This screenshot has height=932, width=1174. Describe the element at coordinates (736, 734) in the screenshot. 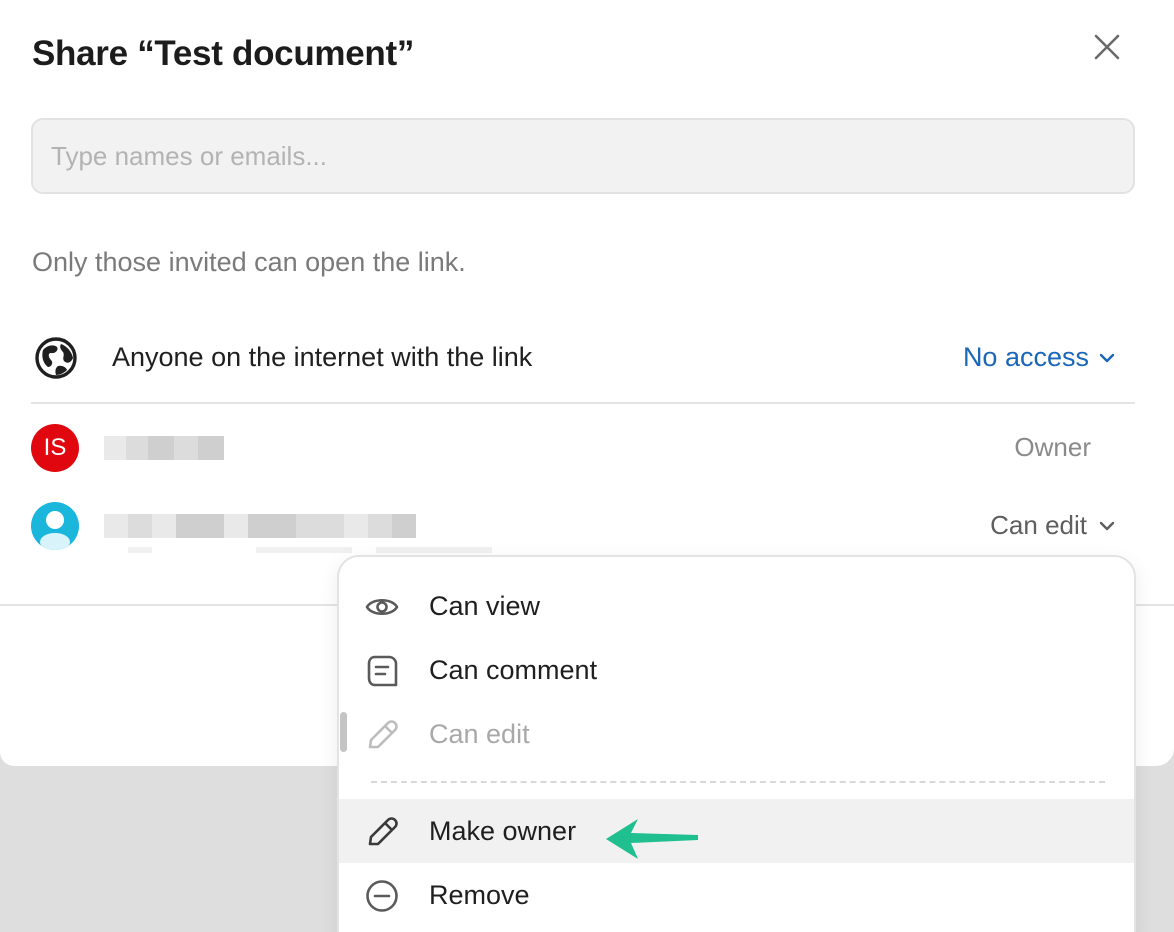

I see `menu-item-can-edit: Can edit` at that location.